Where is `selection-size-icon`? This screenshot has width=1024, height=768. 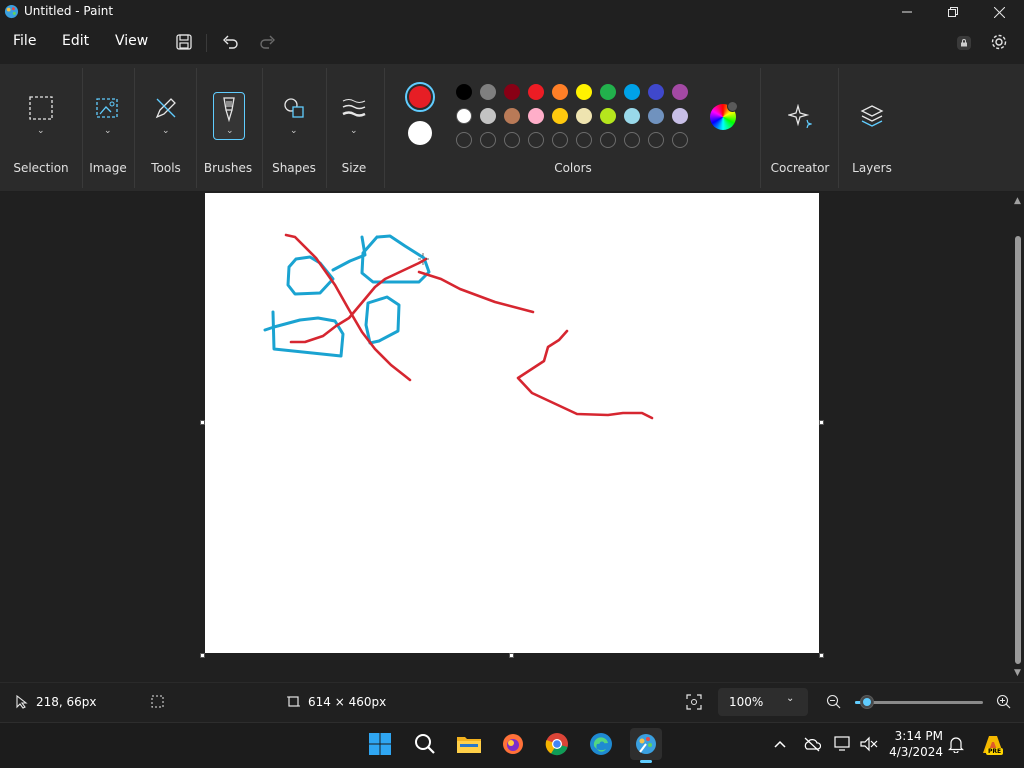
selection-size-icon is located at coordinates (157, 701).